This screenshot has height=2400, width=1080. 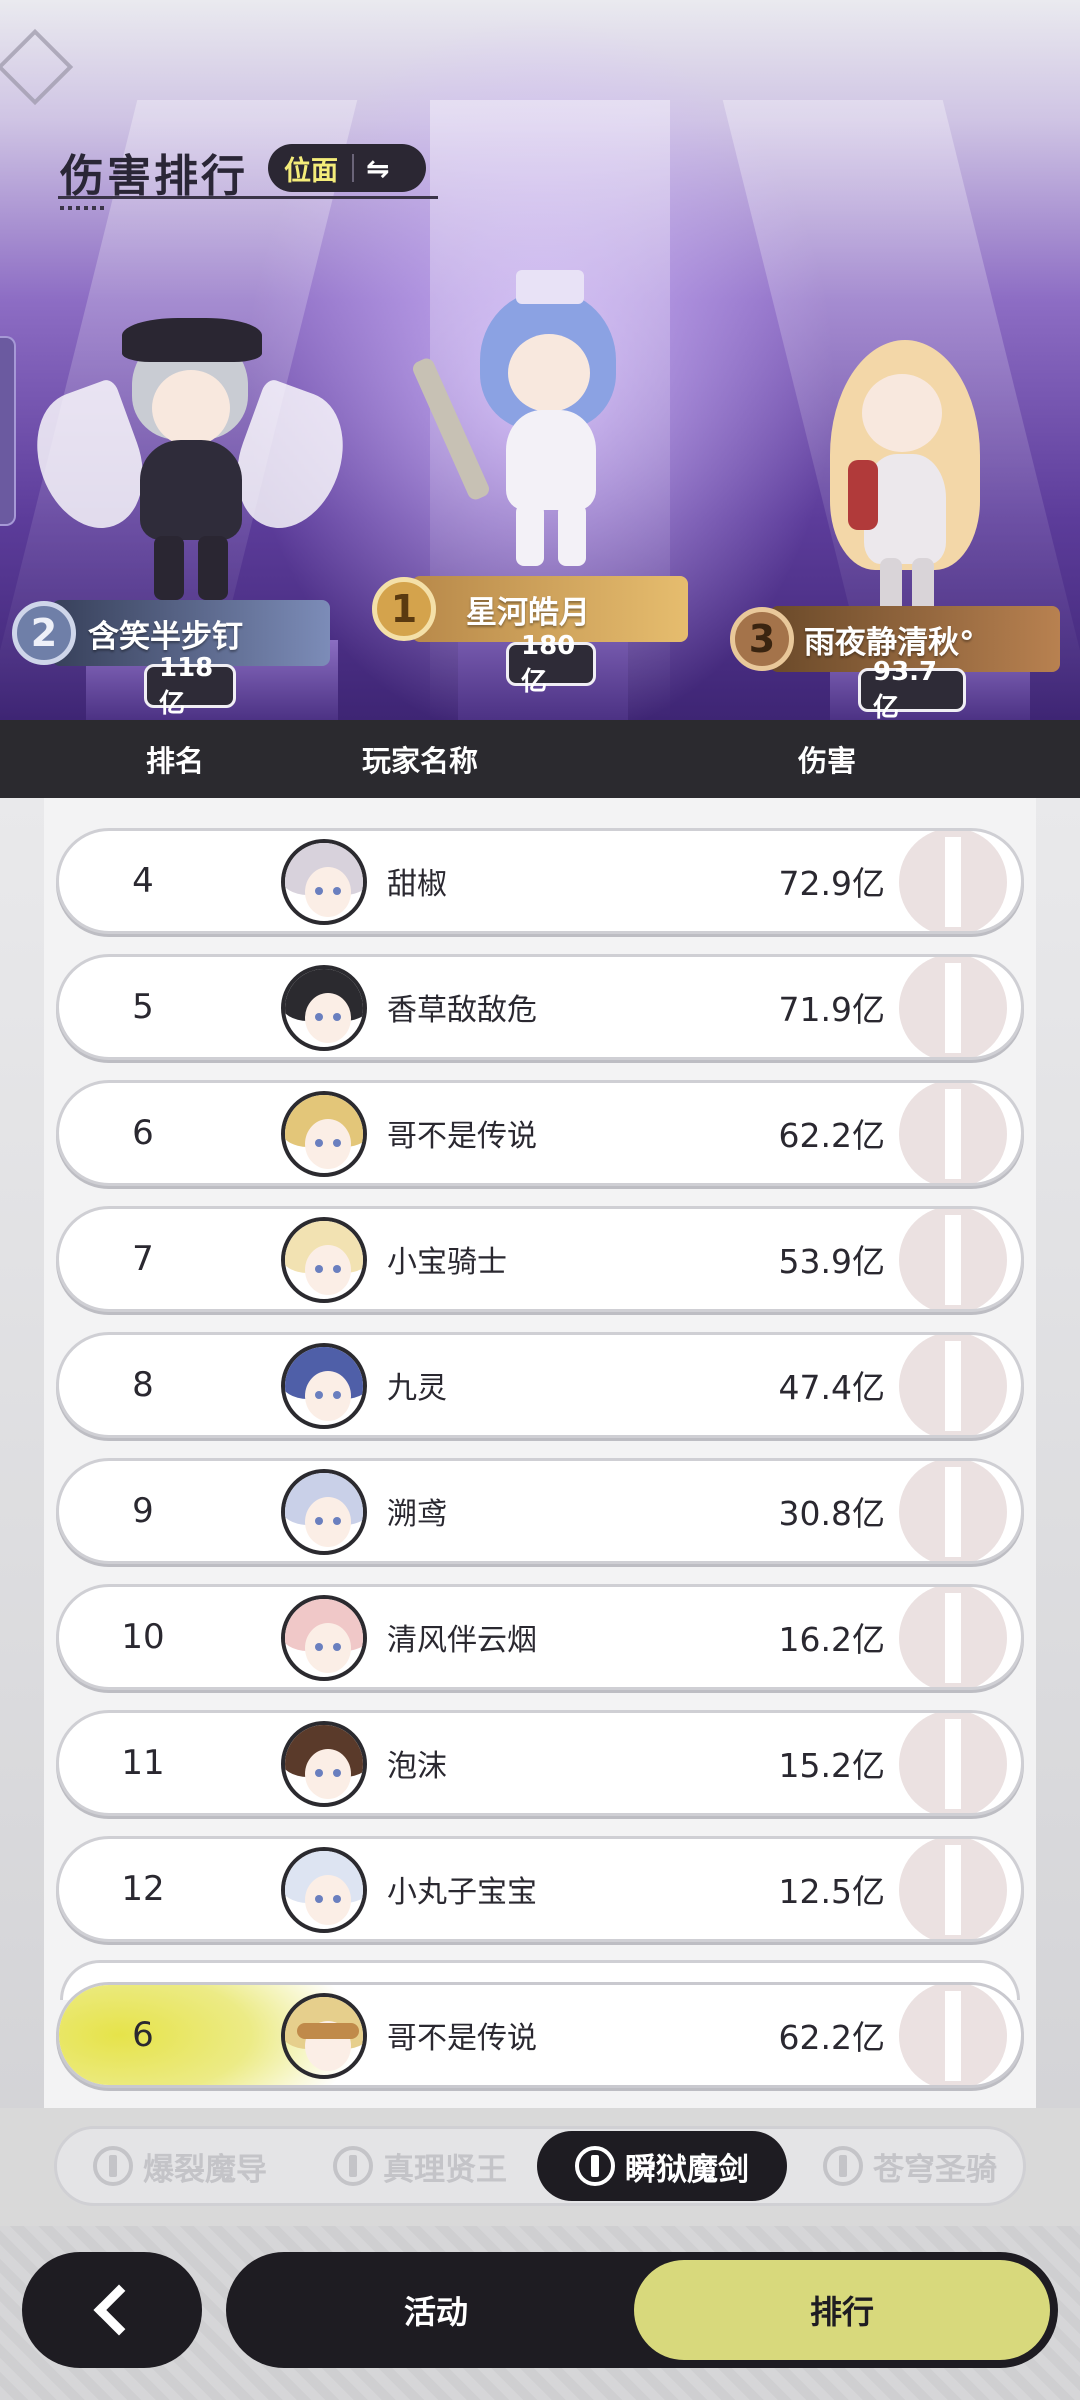 What do you see at coordinates (540, 1637) in the screenshot?
I see `table-row: 10 清风伴云烟 16.2亿` at bounding box center [540, 1637].